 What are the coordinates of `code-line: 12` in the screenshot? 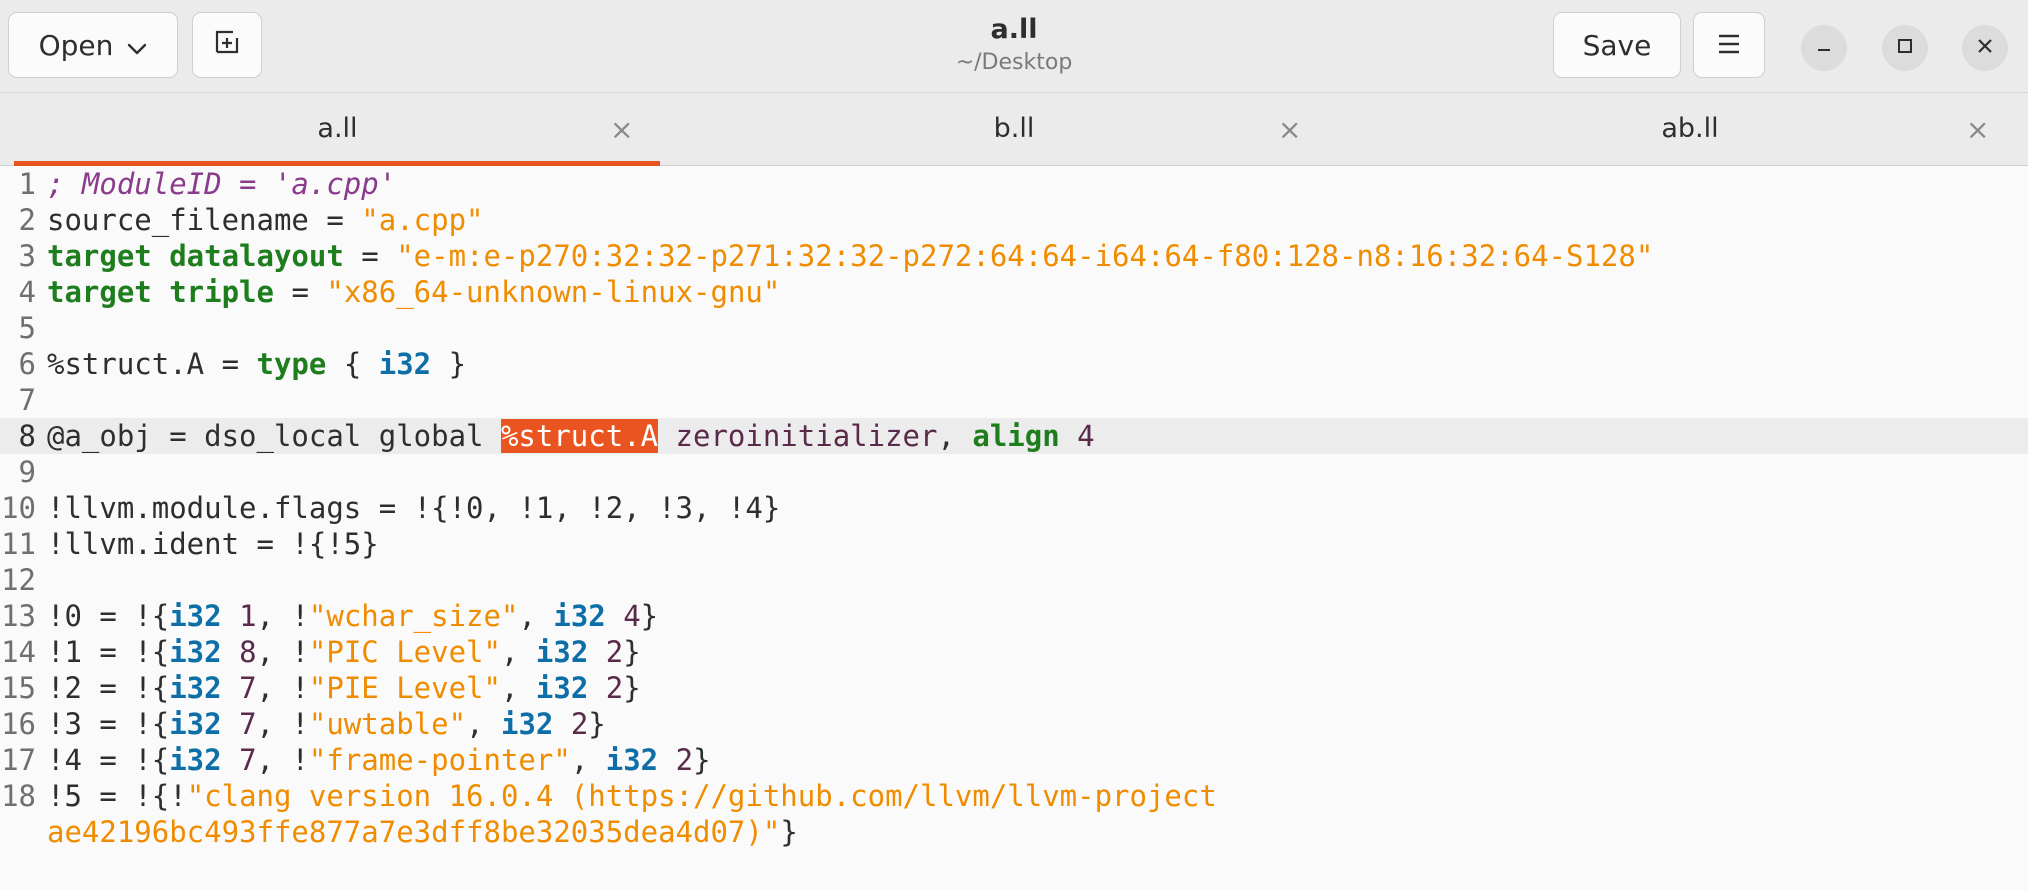 It's located at (1014, 580).